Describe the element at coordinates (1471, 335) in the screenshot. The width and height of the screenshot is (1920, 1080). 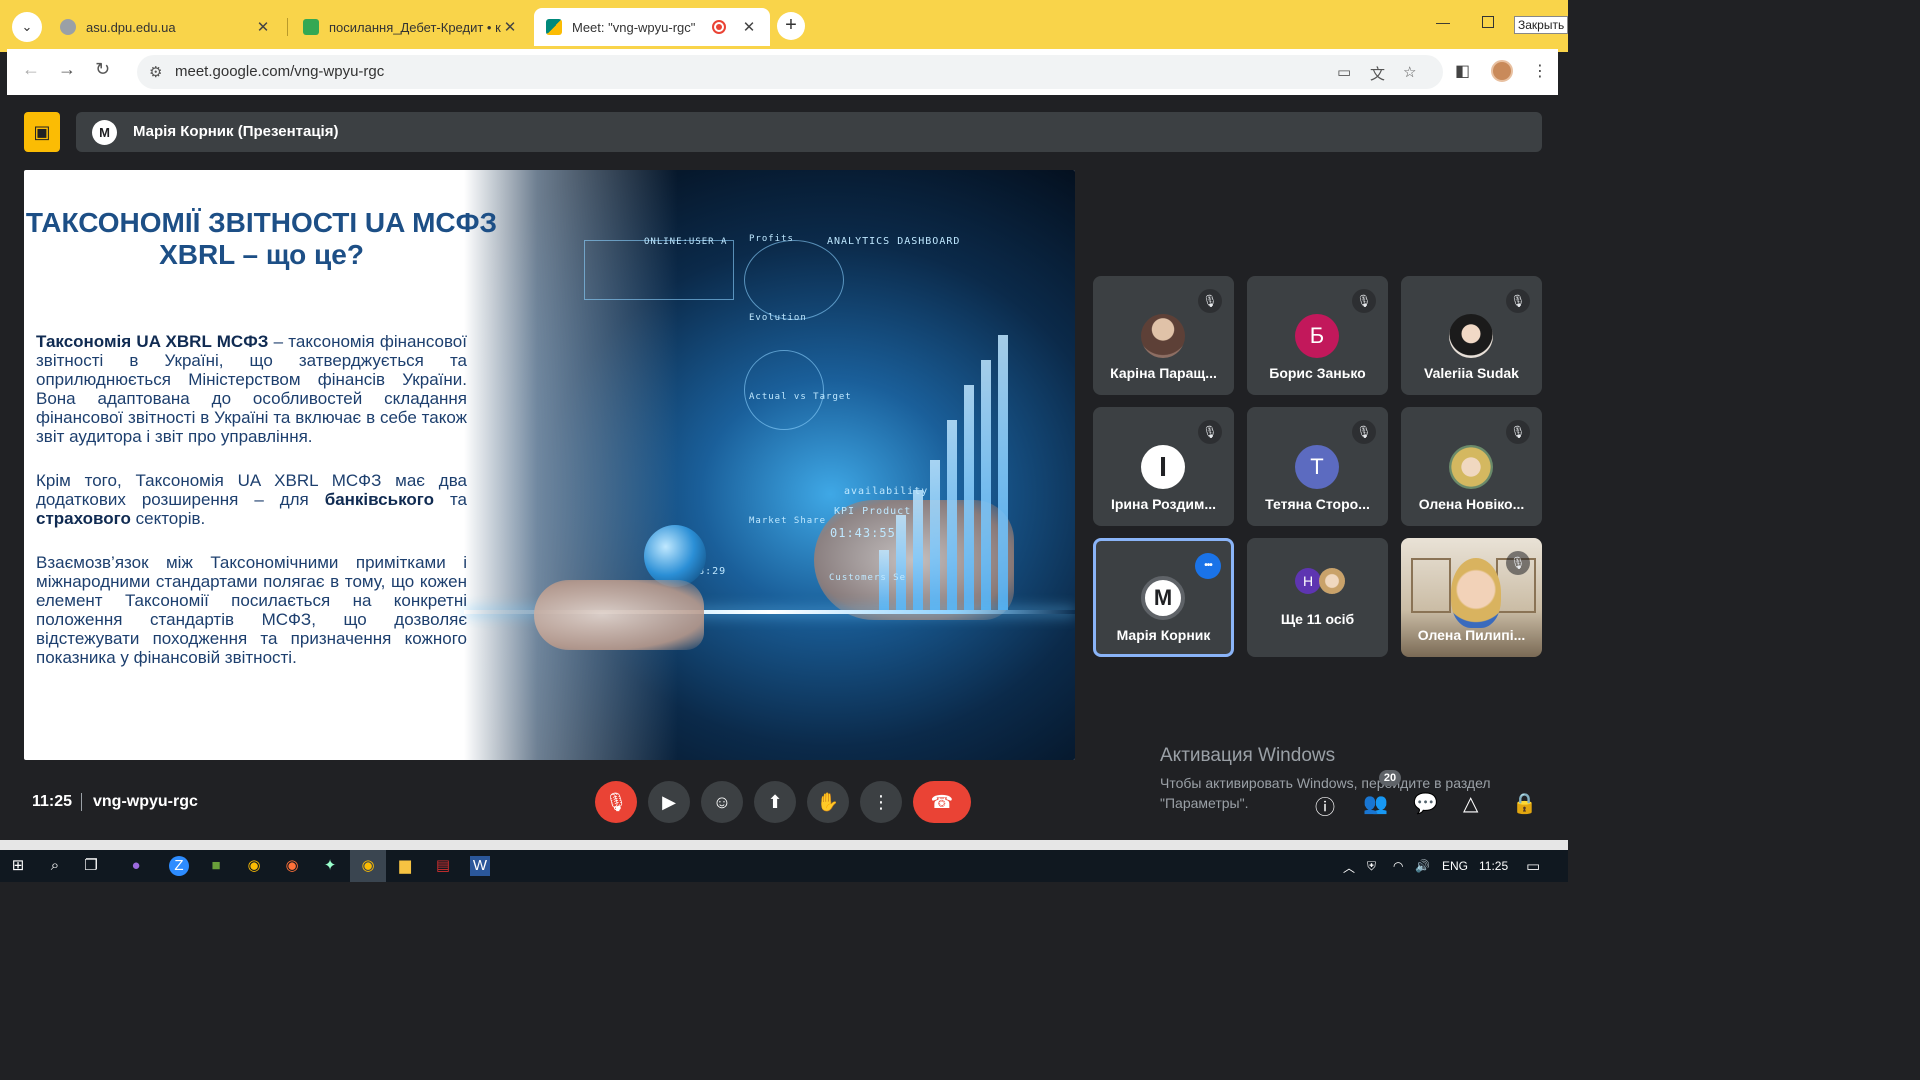
I see `participant-tile: 🎙 Valeriia Sudak` at that location.